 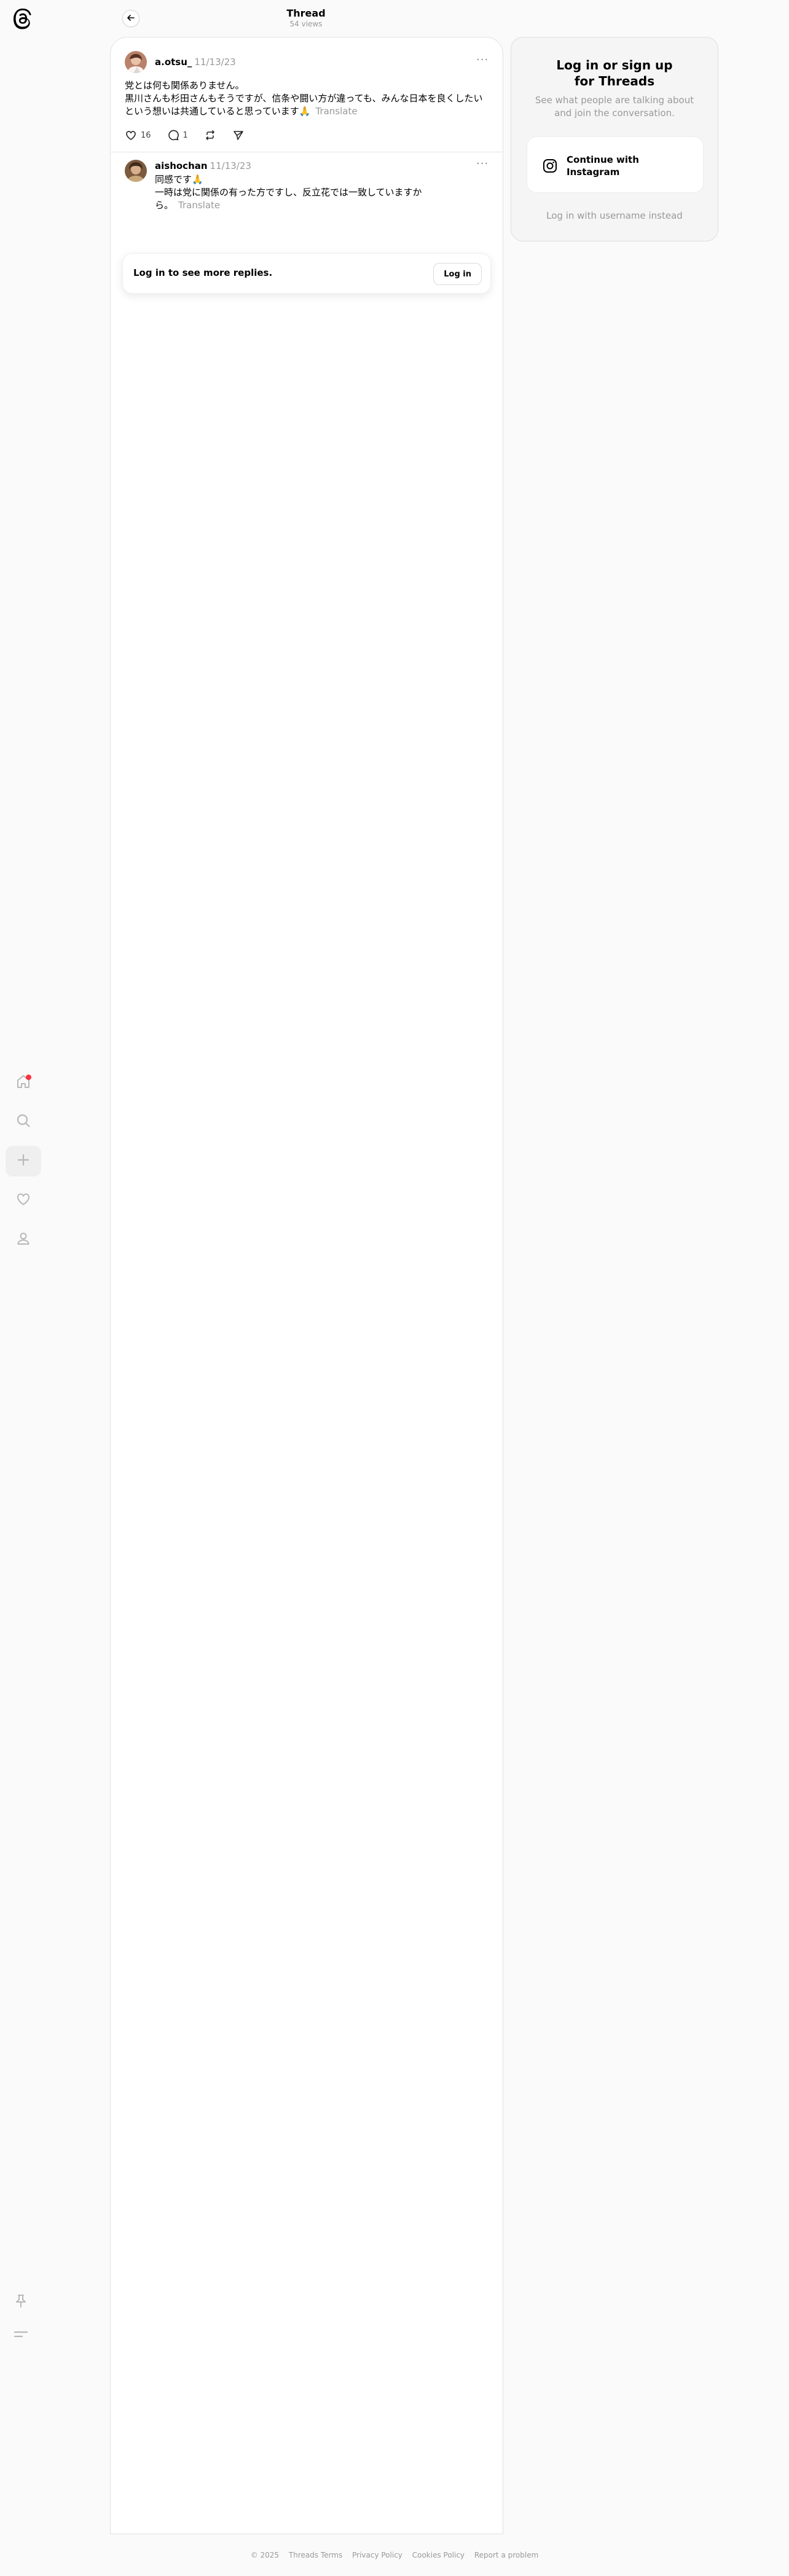 What do you see at coordinates (22, 18) in the screenshot?
I see `threads-logo-icon` at bounding box center [22, 18].